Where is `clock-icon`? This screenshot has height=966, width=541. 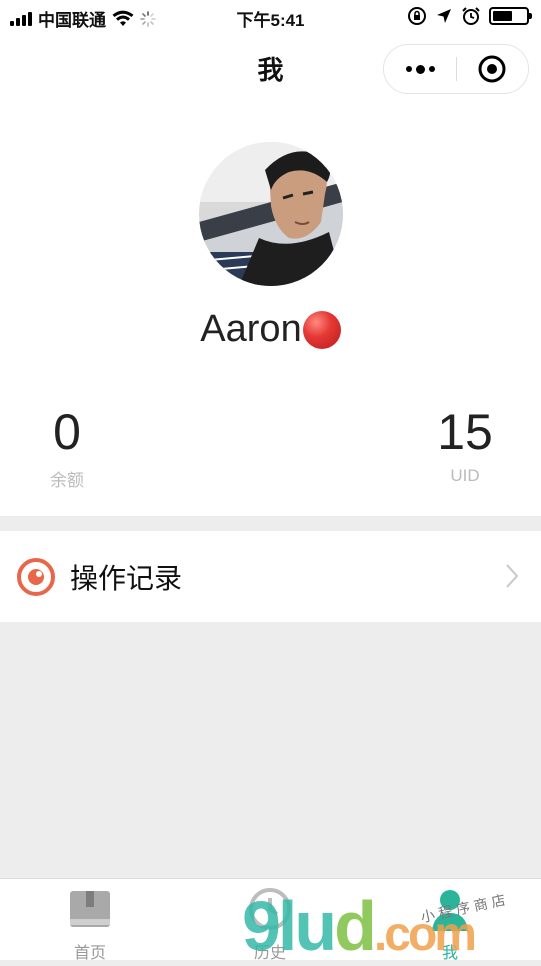 clock-icon is located at coordinates (270, 909).